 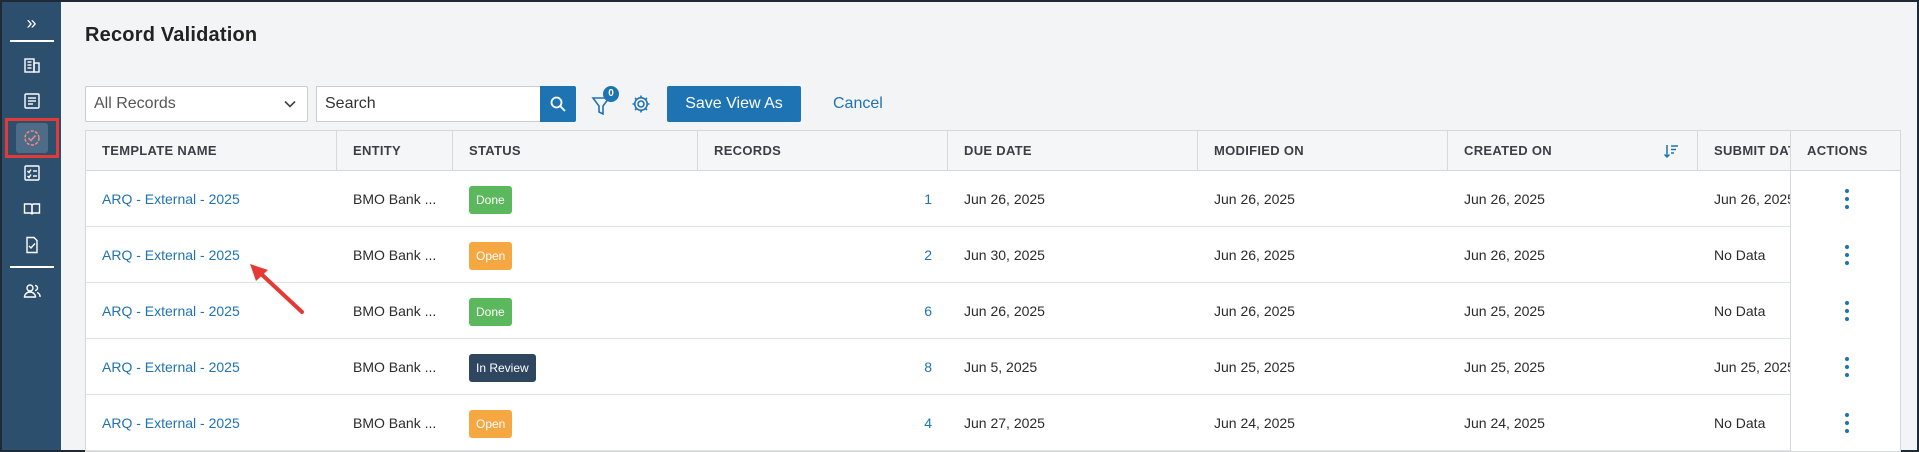 I want to click on users-icon, so click(x=32, y=291).